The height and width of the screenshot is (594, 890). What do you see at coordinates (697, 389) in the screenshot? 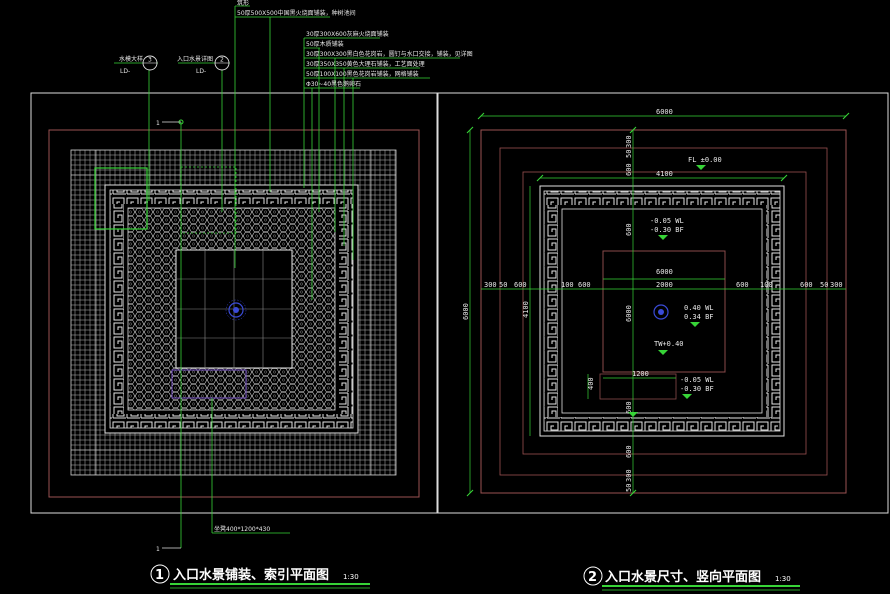
I see `level-lower-bf: -0.30 BF` at bounding box center [697, 389].